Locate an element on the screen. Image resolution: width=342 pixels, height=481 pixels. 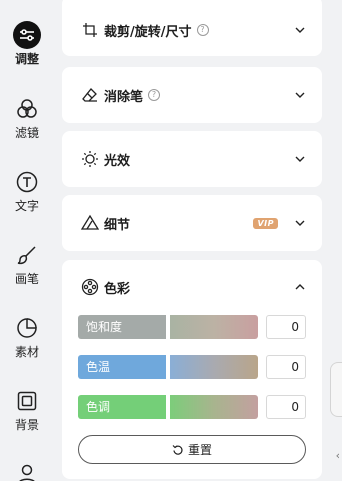
temperature-slider: 色温 0 is located at coordinates (192, 367).